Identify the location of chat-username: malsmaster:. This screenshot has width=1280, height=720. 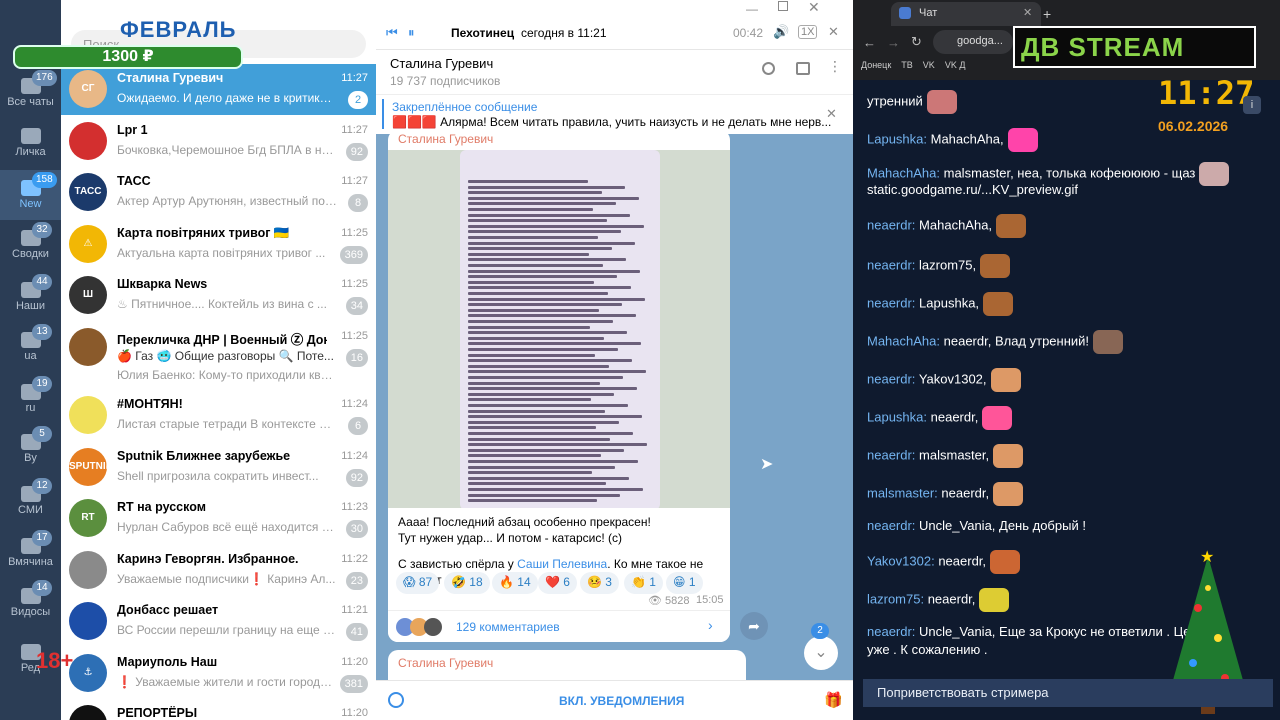
(902, 492).